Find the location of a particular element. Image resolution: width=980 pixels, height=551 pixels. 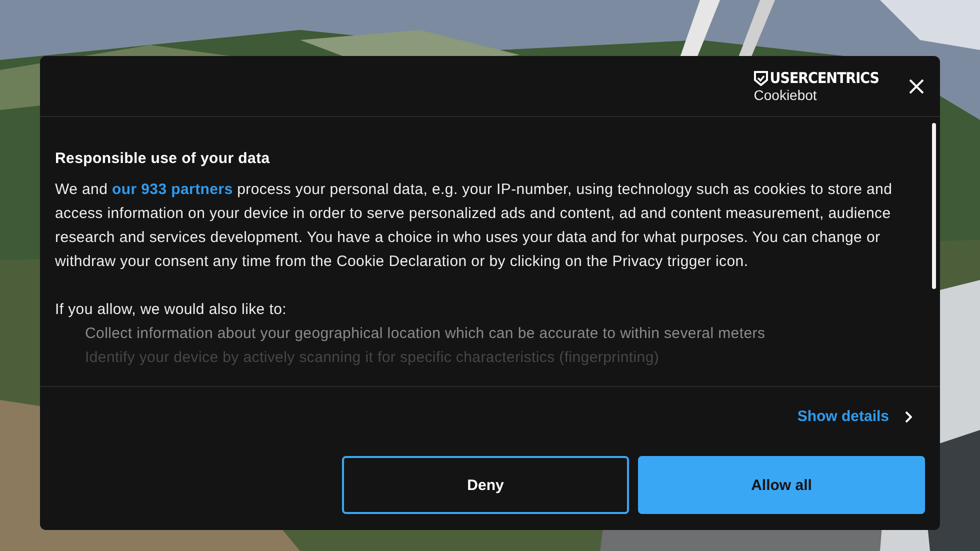

purposes-intro: If you allow, we would also like to: is located at coordinates (171, 310).